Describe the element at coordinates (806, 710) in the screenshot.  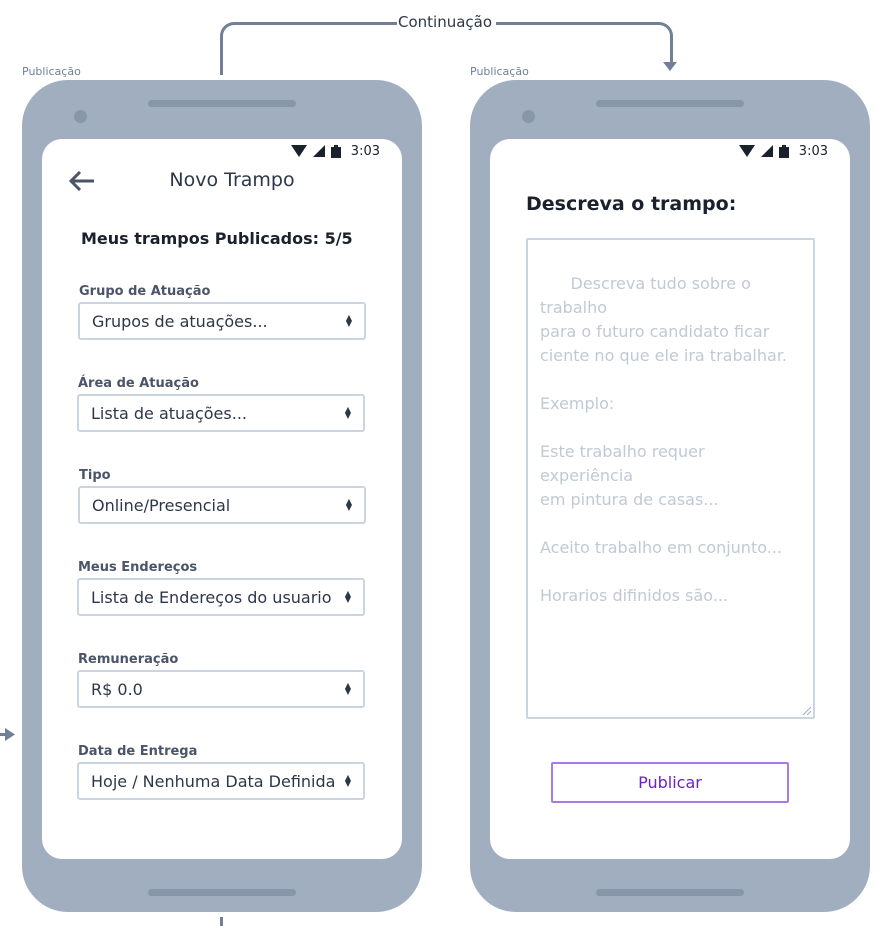
I see `resize-handle-icon` at that location.